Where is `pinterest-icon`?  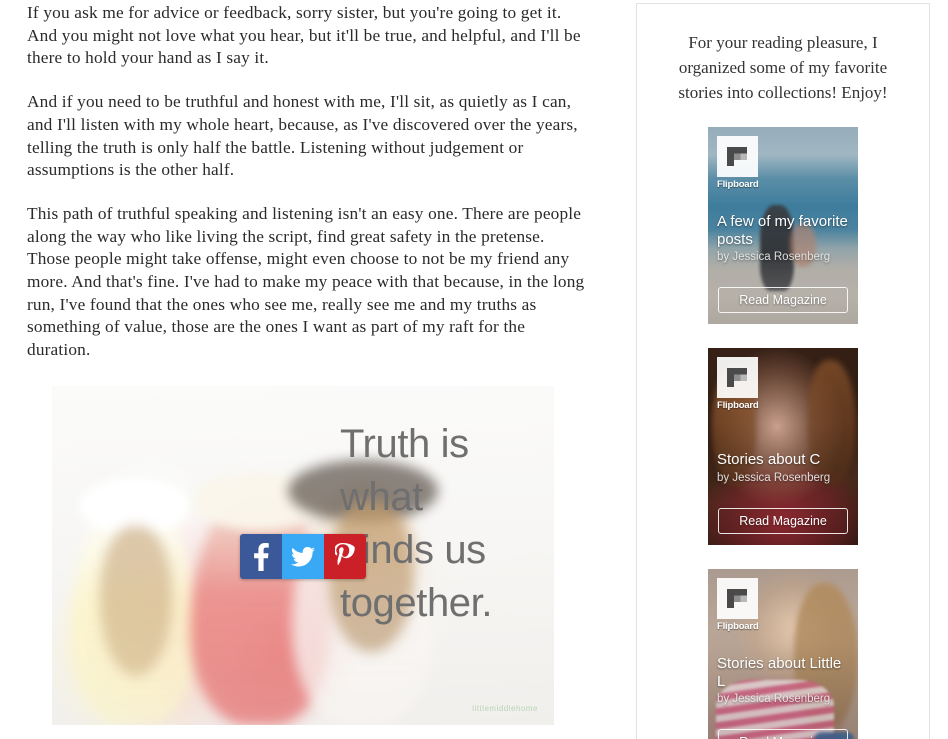 pinterest-icon is located at coordinates (345, 556).